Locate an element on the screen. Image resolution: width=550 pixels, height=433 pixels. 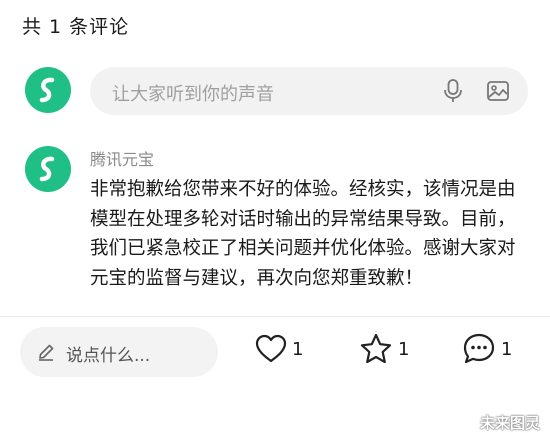
like-count: 1 is located at coordinates (298, 349).